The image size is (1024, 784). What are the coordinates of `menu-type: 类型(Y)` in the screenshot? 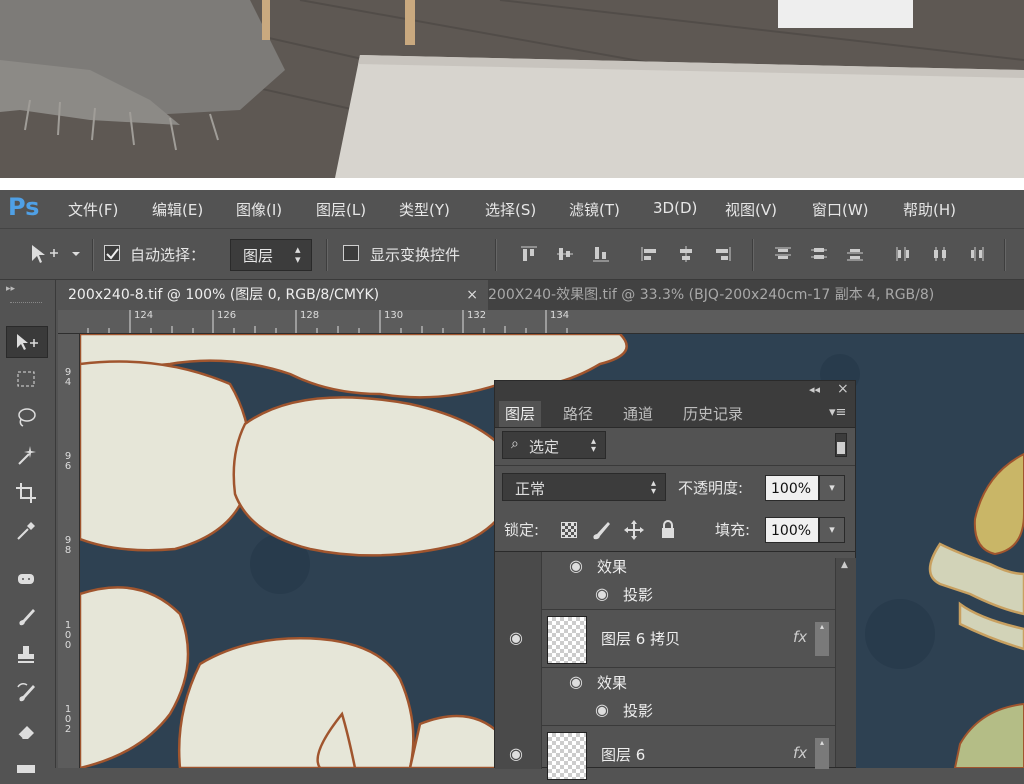 It's located at (424, 209).